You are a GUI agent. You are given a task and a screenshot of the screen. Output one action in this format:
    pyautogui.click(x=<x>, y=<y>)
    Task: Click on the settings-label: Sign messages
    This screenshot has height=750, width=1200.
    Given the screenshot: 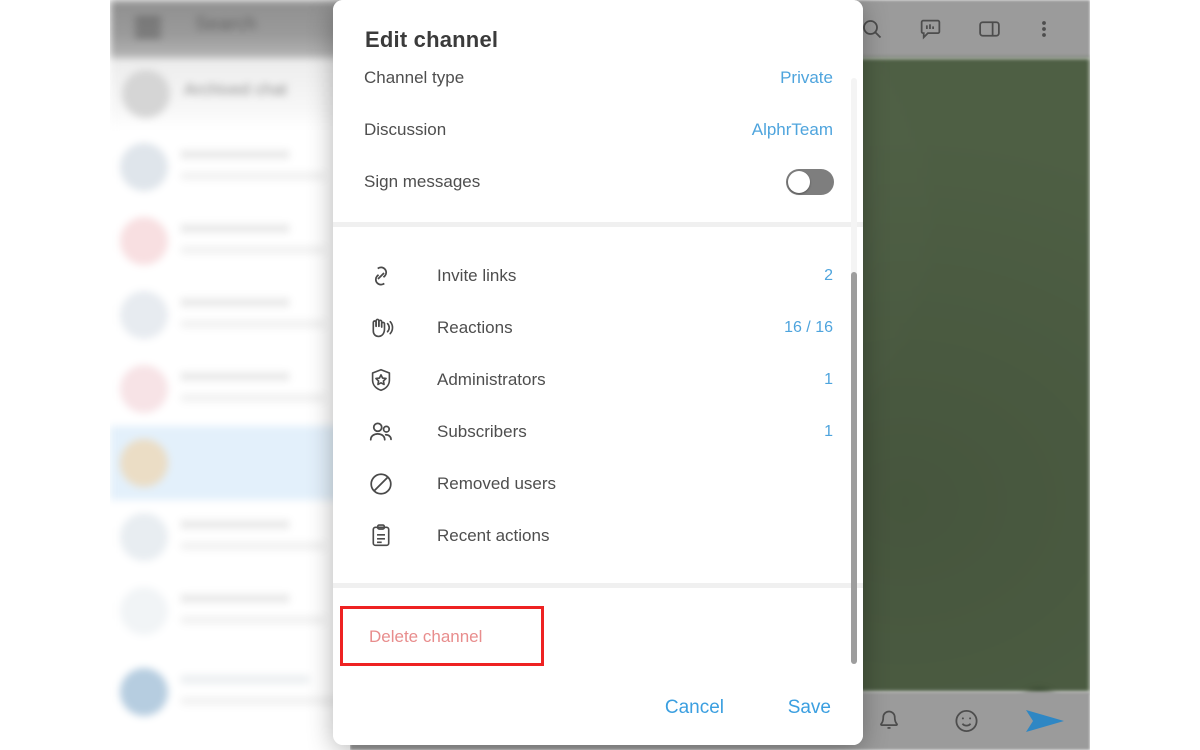 What is the action you would take?
    pyautogui.click(x=422, y=181)
    